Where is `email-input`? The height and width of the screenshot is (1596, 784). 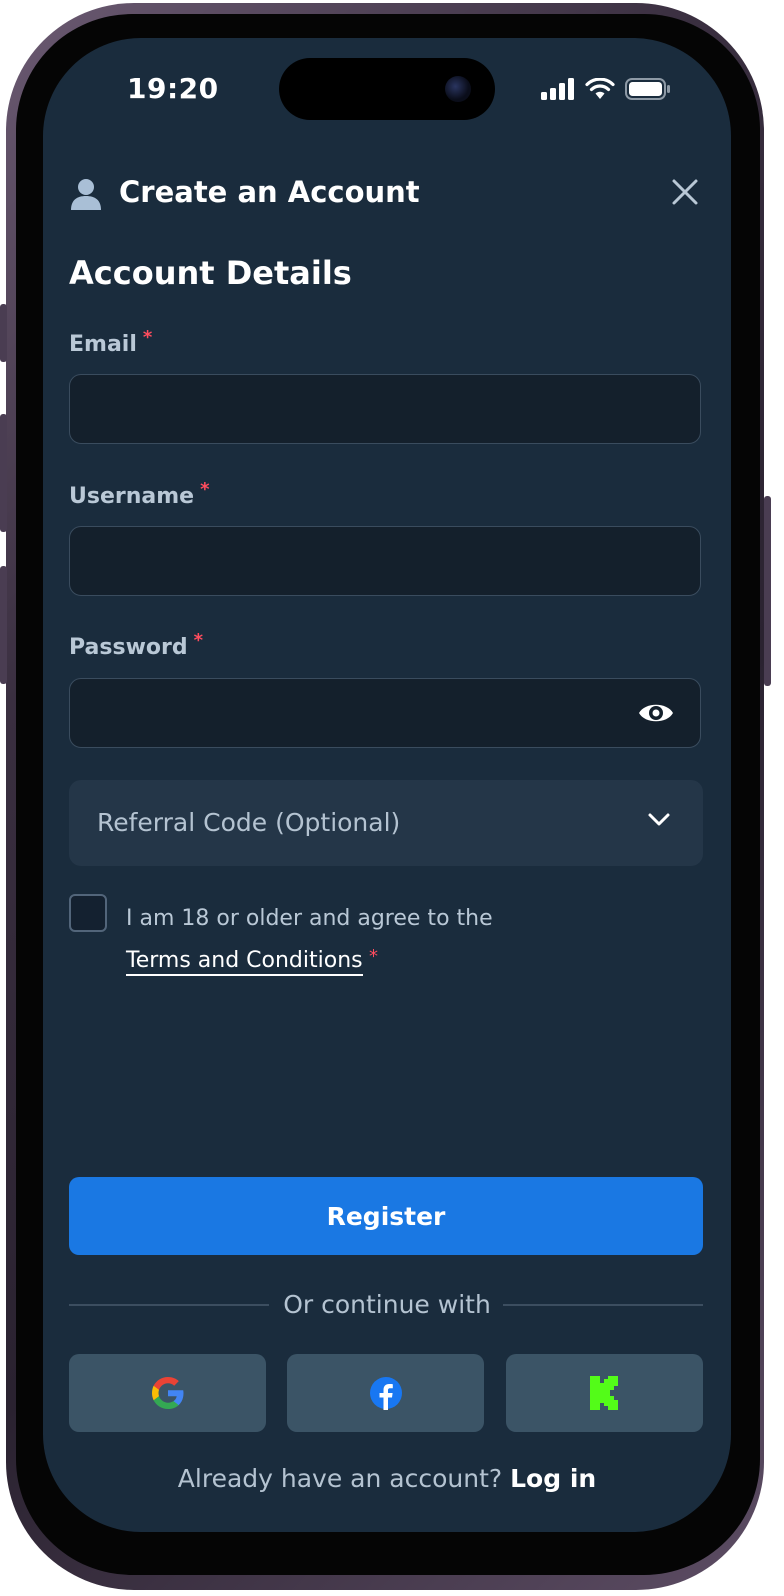 email-input is located at coordinates (385, 409).